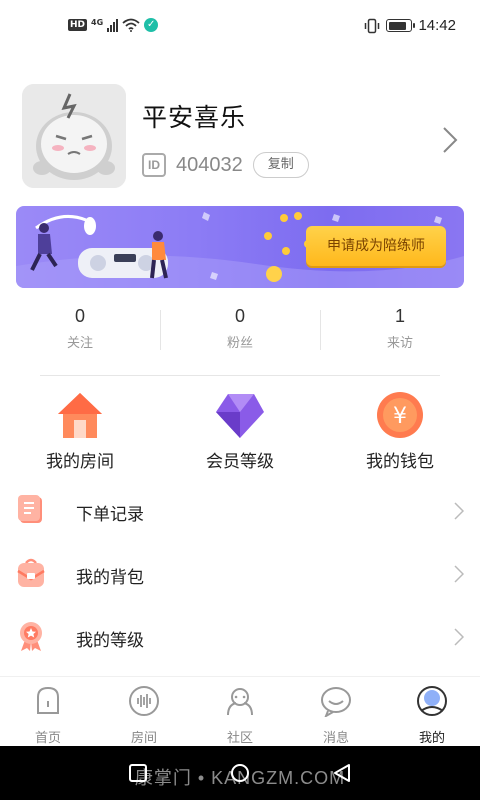 Image resolution: width=480 pixels, height=800 pixels. What do you see at coordinates (30, 509) in the screenshot?
I see `order-record-icon` at bounding box center [30, 509].